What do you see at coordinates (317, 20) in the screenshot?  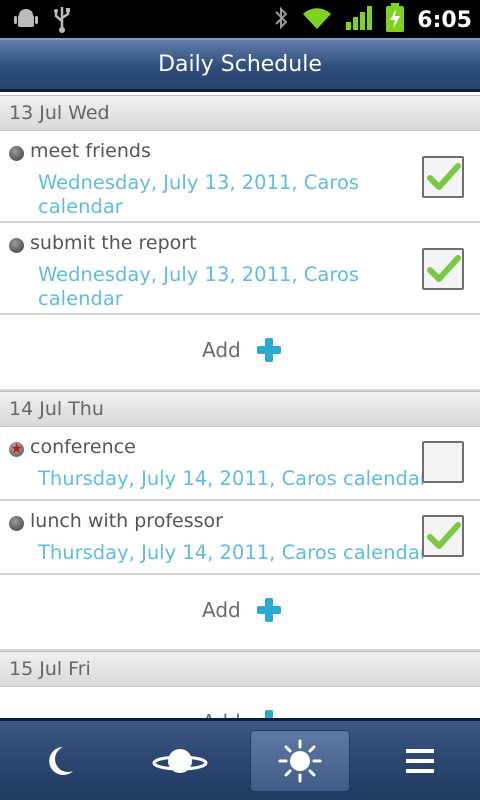 I see `wifi-icon` at bounding box center [317, 20].